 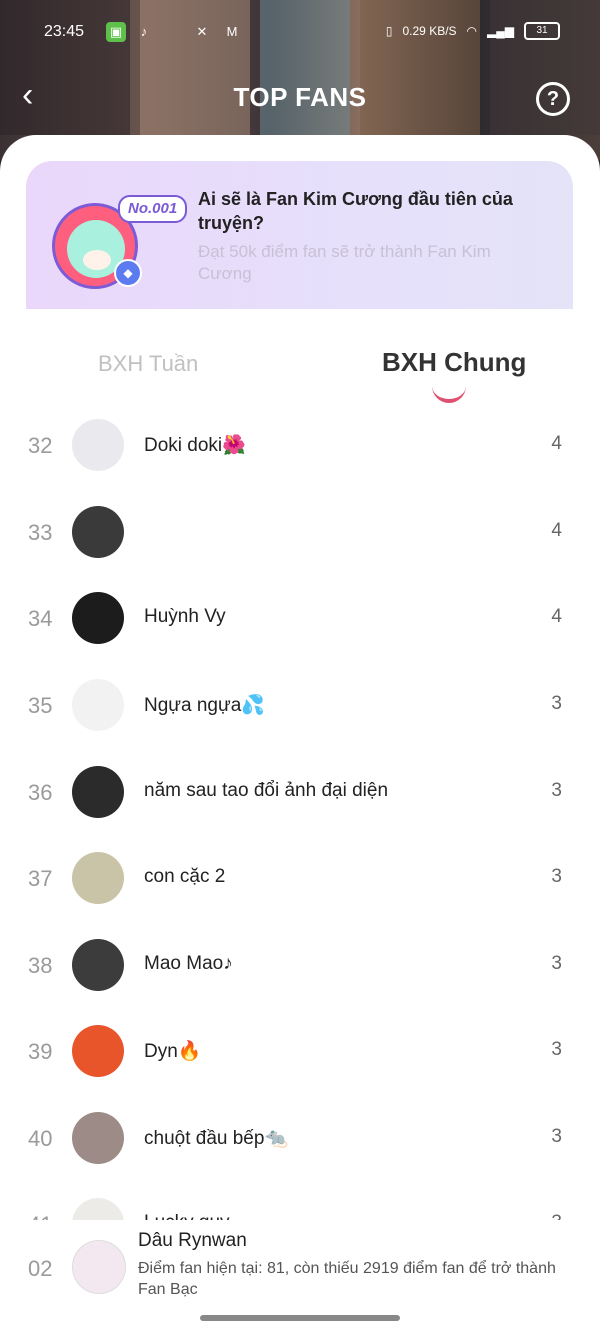 What do you see at coordinates (40, 445) in the screenshot?
I see `rank-number: 32` at bounding box center [40, 445].